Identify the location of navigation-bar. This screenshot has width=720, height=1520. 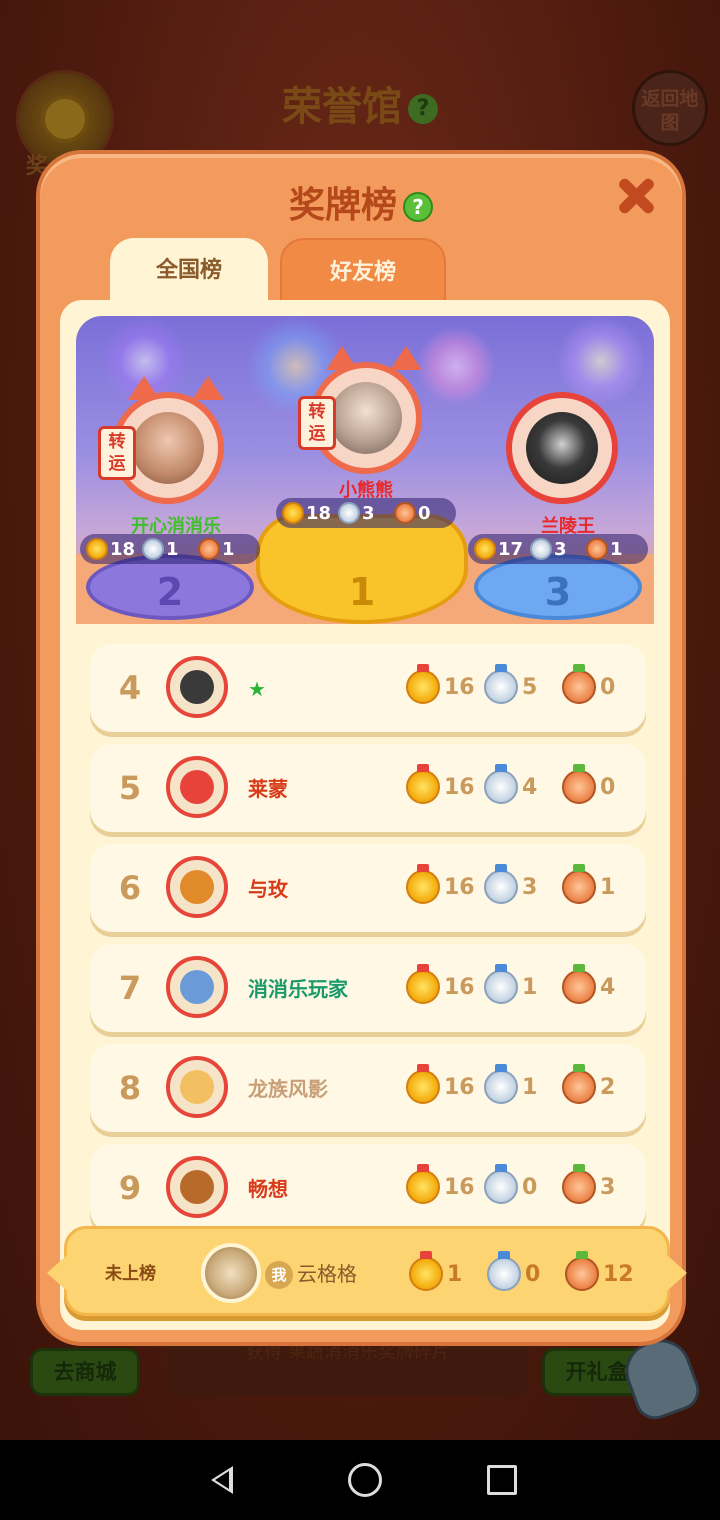
(360, 1480).